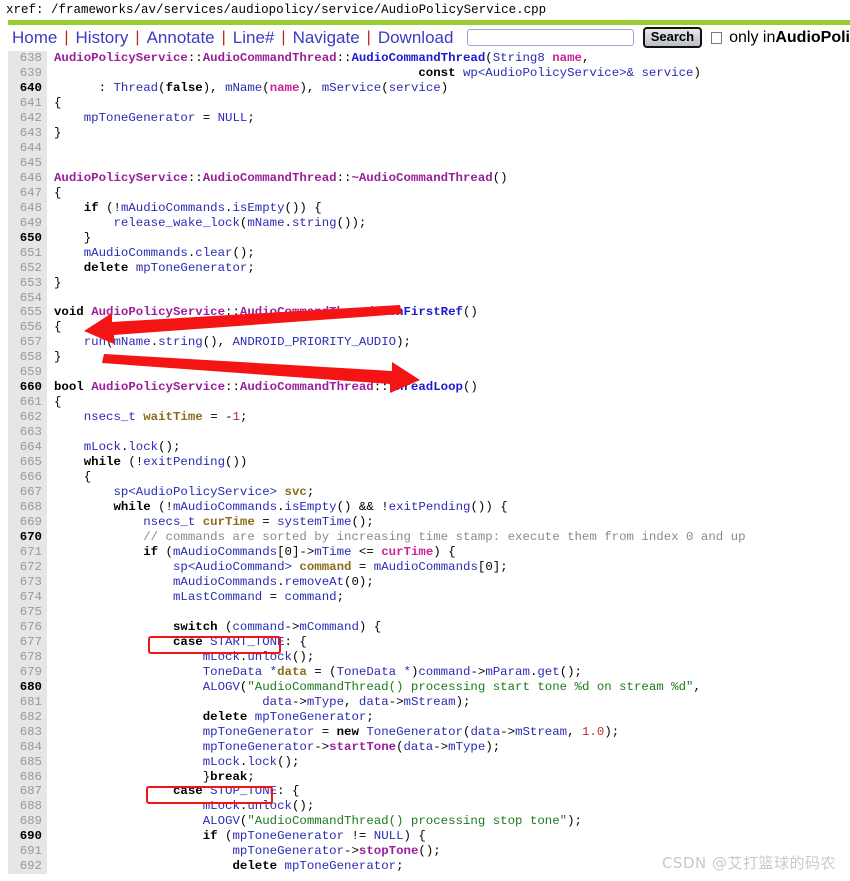  I want to click on line-number: 643, so click(25, 133).